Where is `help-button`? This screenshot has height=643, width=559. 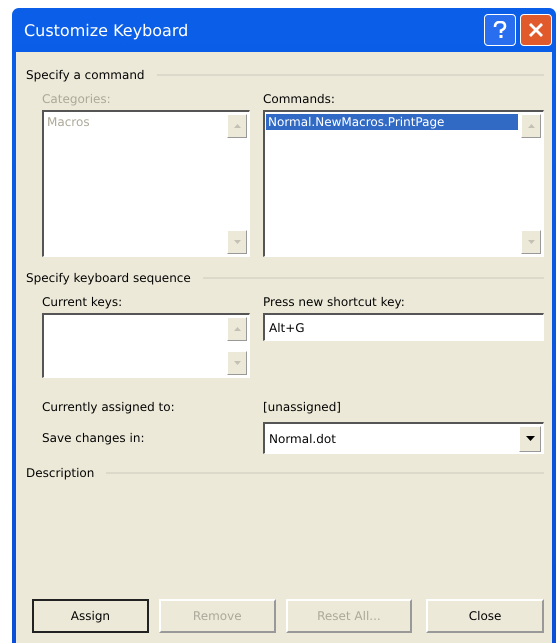 help-button is located at coordinates (500, 30).